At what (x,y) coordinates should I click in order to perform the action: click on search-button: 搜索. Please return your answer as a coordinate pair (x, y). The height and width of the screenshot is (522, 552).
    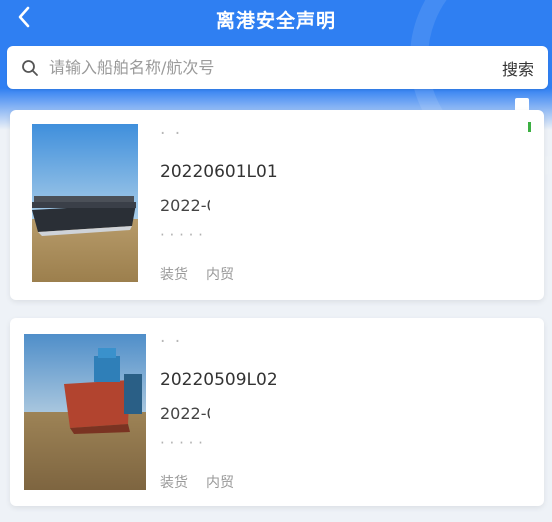
    Looking at the image, I should click on (518, 68).